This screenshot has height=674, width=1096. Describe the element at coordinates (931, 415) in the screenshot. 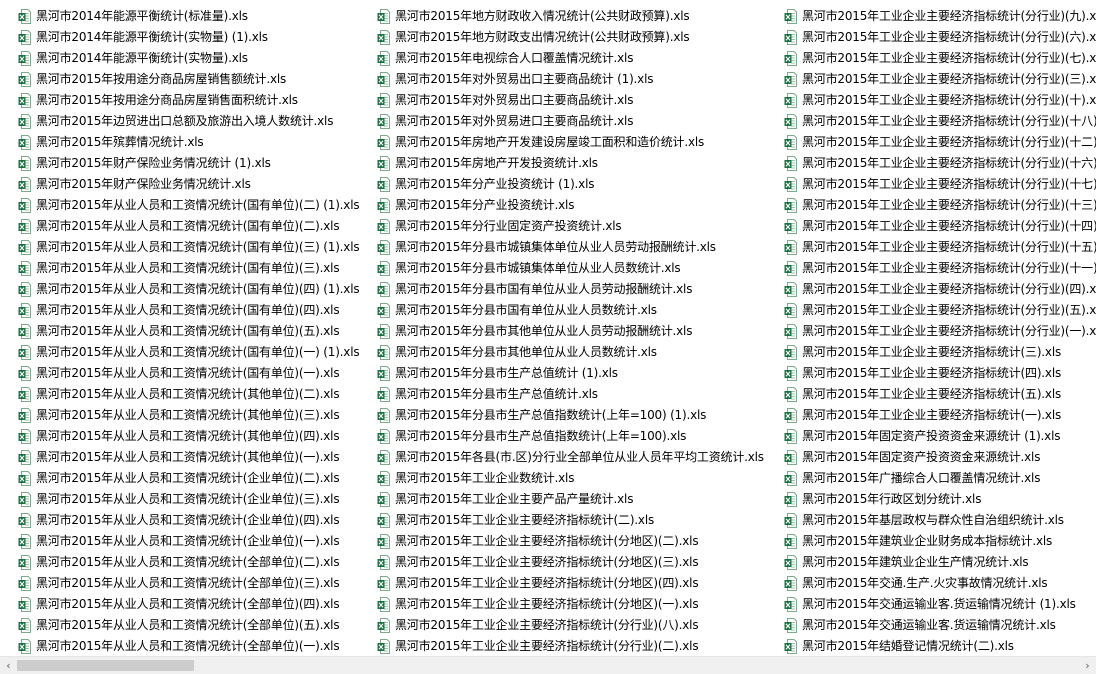

I see `file-item: 黑河市2015年工业企业主要经济指标统计(一).xls` at that location.